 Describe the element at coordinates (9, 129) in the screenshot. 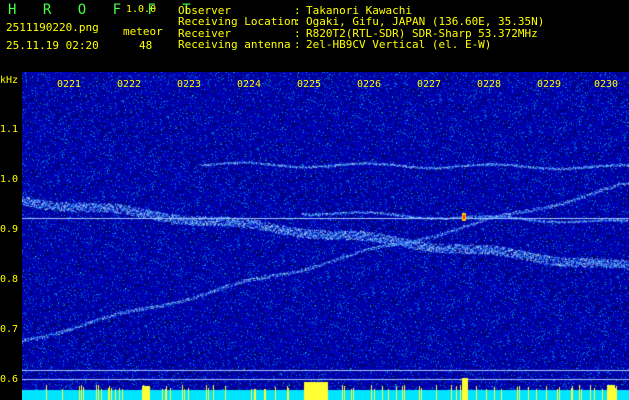

I see `y-tick-1.1: 1.1` at that location.